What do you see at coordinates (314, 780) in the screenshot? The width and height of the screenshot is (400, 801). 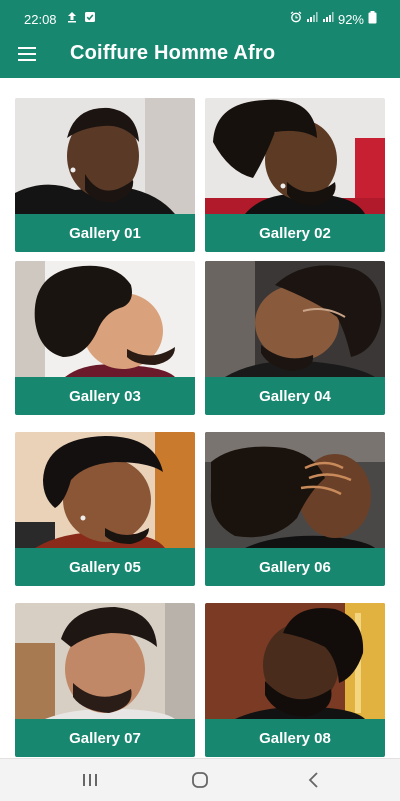 I see `back-icon` at bounding box center [314, 780].